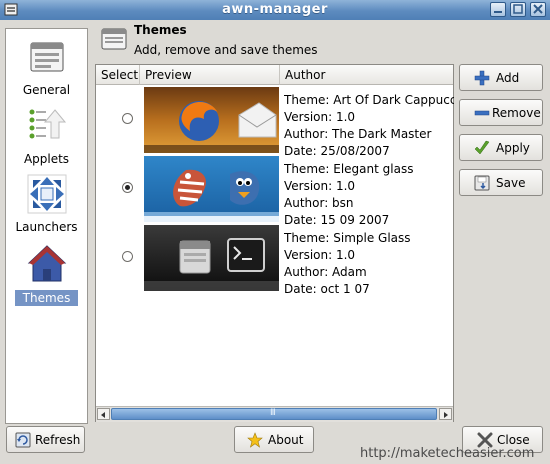  Describe the element at coordinates (47, 194) in the screenshot. I see `launchers-arrows-icon` at that location.